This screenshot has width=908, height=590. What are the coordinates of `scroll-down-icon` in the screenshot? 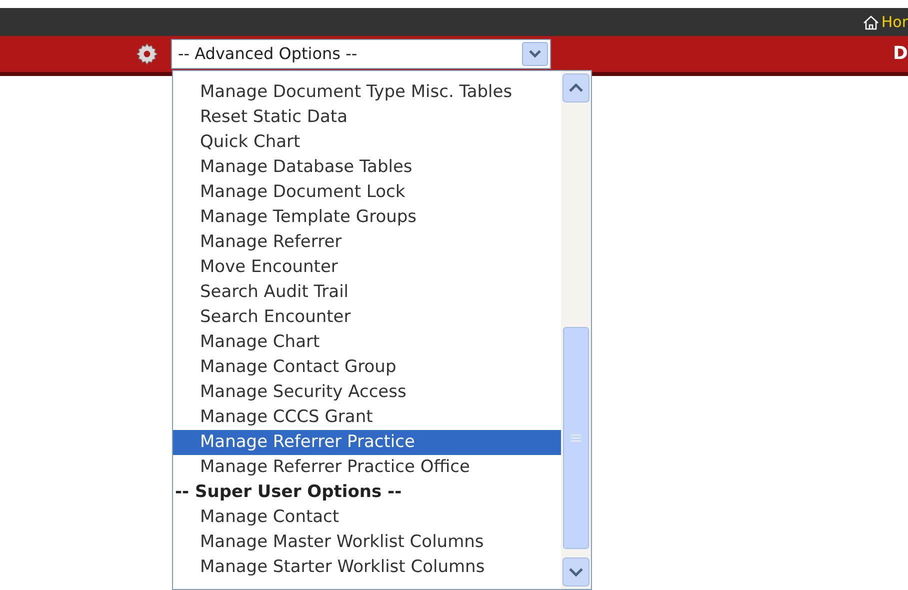 It's located at (576, 572).